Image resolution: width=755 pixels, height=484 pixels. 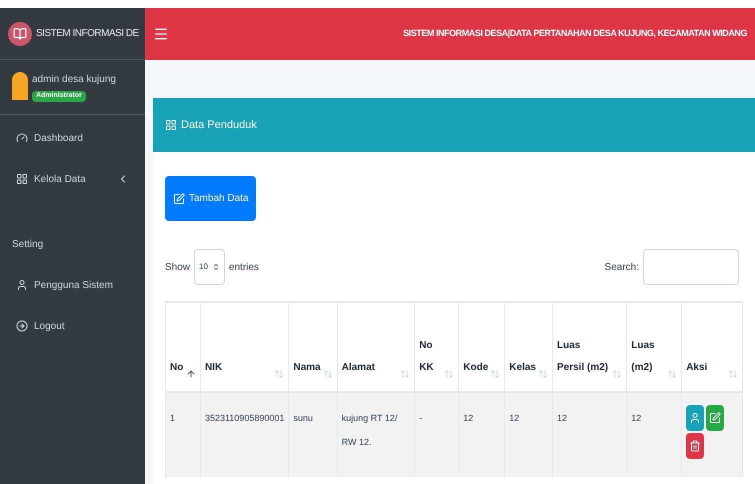 I want to click on delete-button, so click(x=695, y=446).